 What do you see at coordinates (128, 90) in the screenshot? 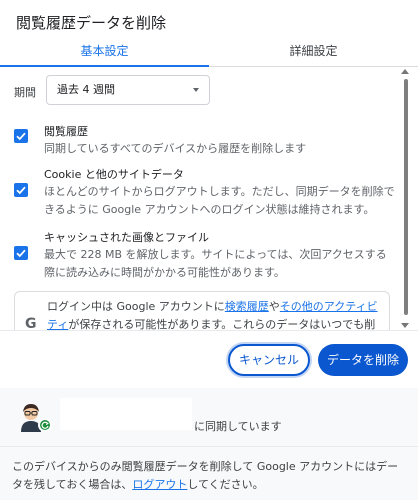
I see `period-select: 過去 4 週間` at bounding box center [128, 90].